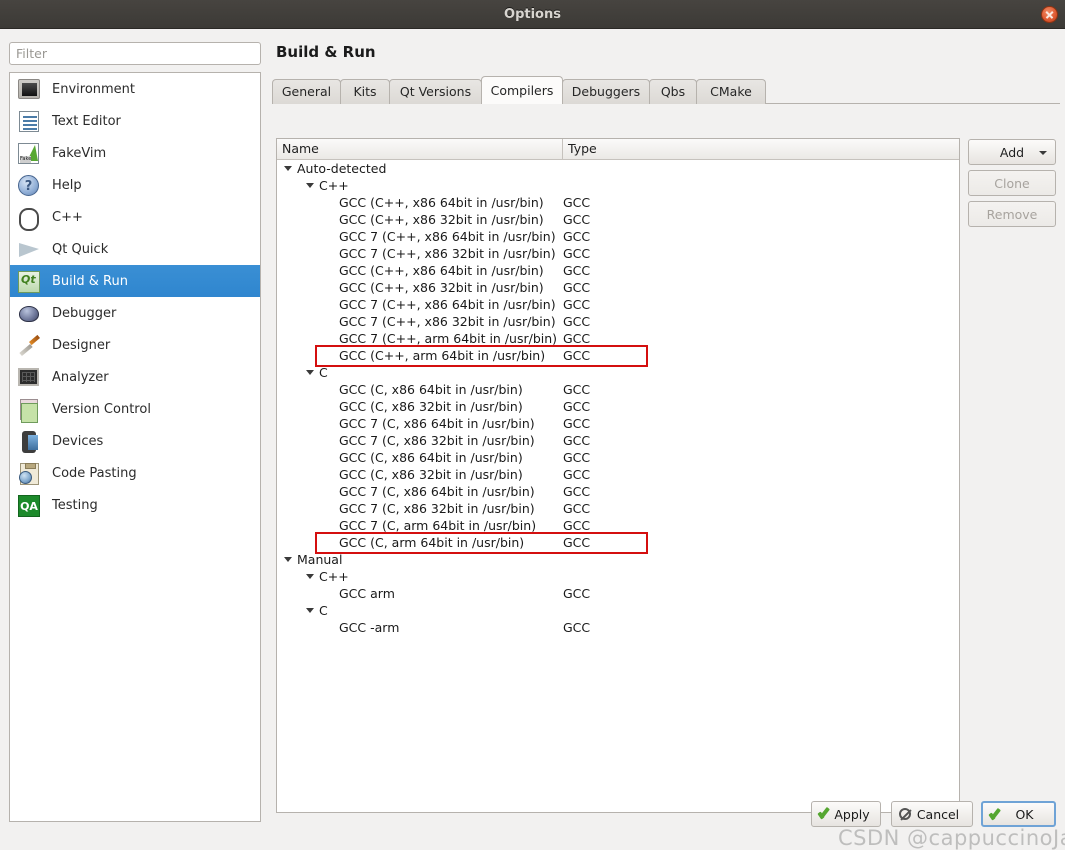  What do you see at coordinates (135, 505) in the screenshot?
I see `sidebar-item-testing: Testing` at bounding box center [135, 505].